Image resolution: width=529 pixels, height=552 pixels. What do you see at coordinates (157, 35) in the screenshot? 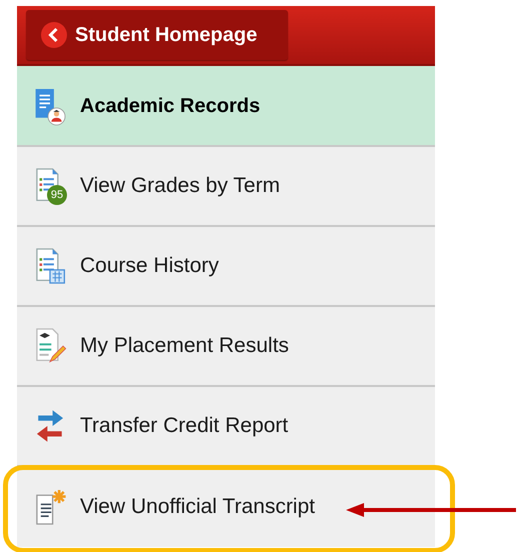
I see `back-button: Student Homepage` at bounding box center [157, 35].